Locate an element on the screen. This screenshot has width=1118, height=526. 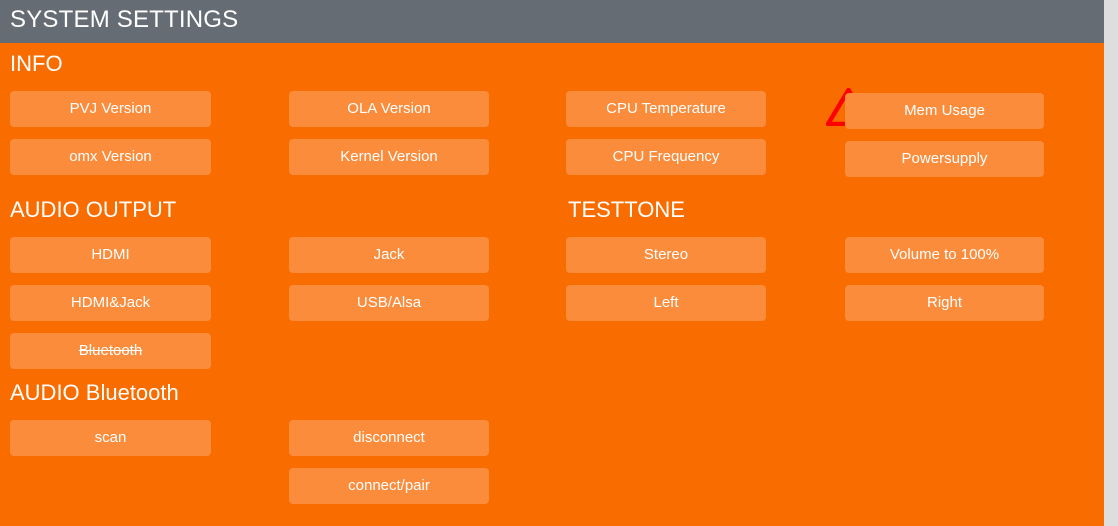
section-title-audio-bluetooth: AUDIO Bluetooth is located at coordinates (94, 392).